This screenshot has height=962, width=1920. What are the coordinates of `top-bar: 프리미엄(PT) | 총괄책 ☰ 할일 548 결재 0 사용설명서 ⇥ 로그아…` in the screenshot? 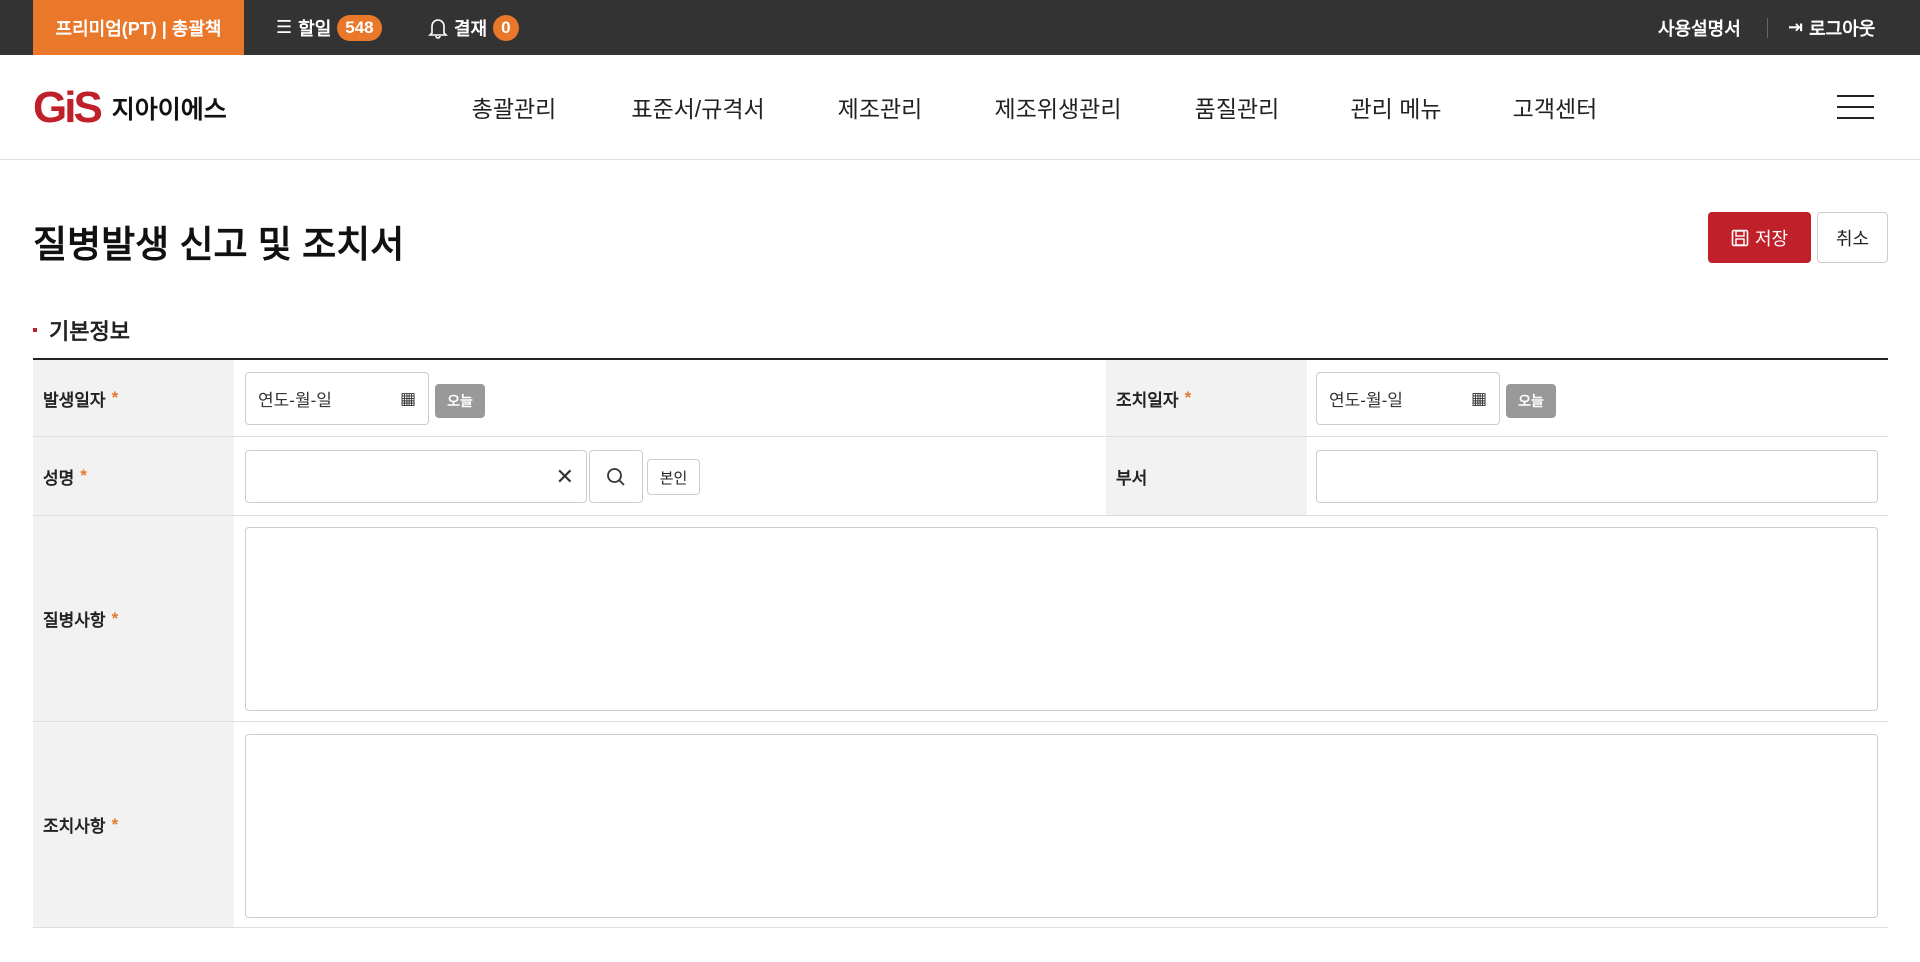 It's located at (960, 27).